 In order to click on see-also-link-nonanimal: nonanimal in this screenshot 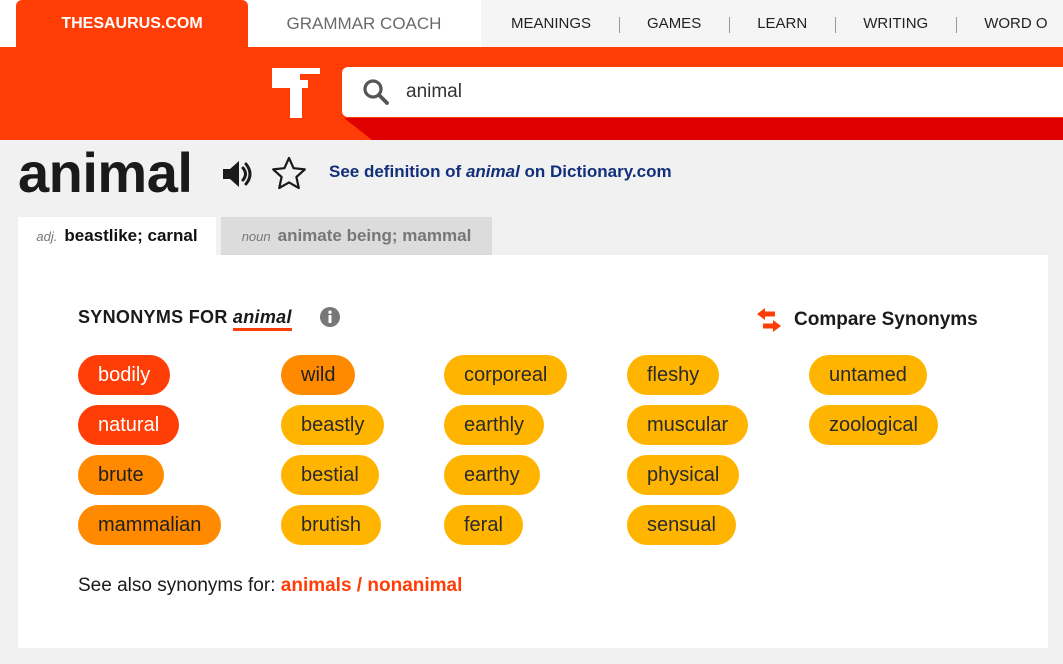, I will do `click(414, 585)`.